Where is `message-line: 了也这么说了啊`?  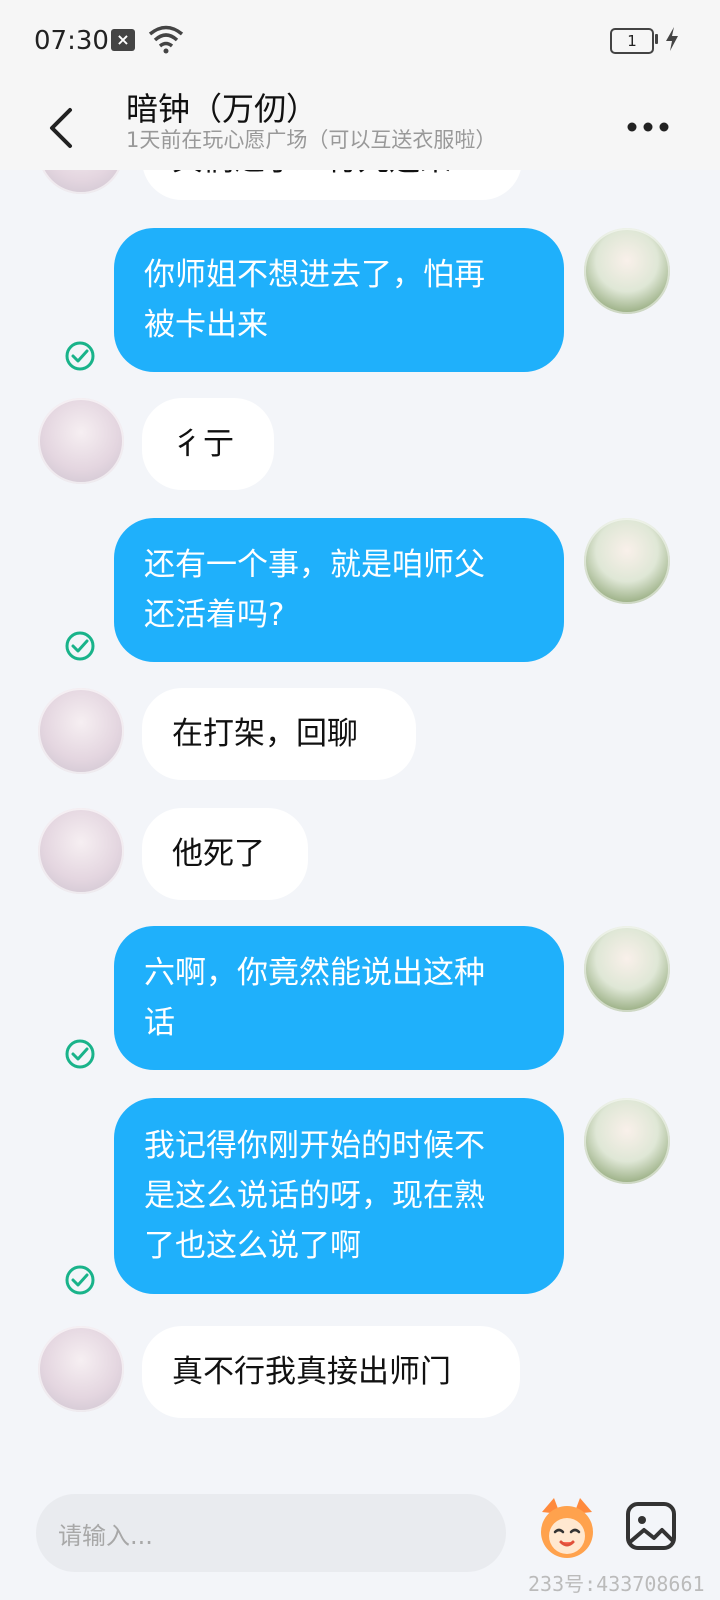
message-line: 了也这么说了啊 is located at coordinates (252, 1246).